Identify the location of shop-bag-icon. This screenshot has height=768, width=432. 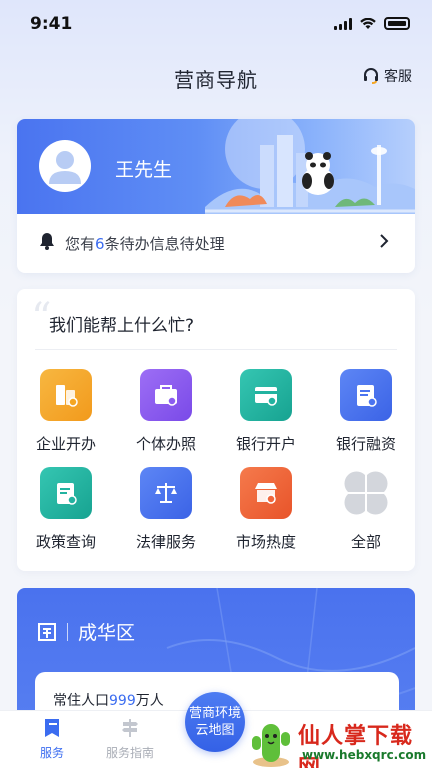
(166, 395).